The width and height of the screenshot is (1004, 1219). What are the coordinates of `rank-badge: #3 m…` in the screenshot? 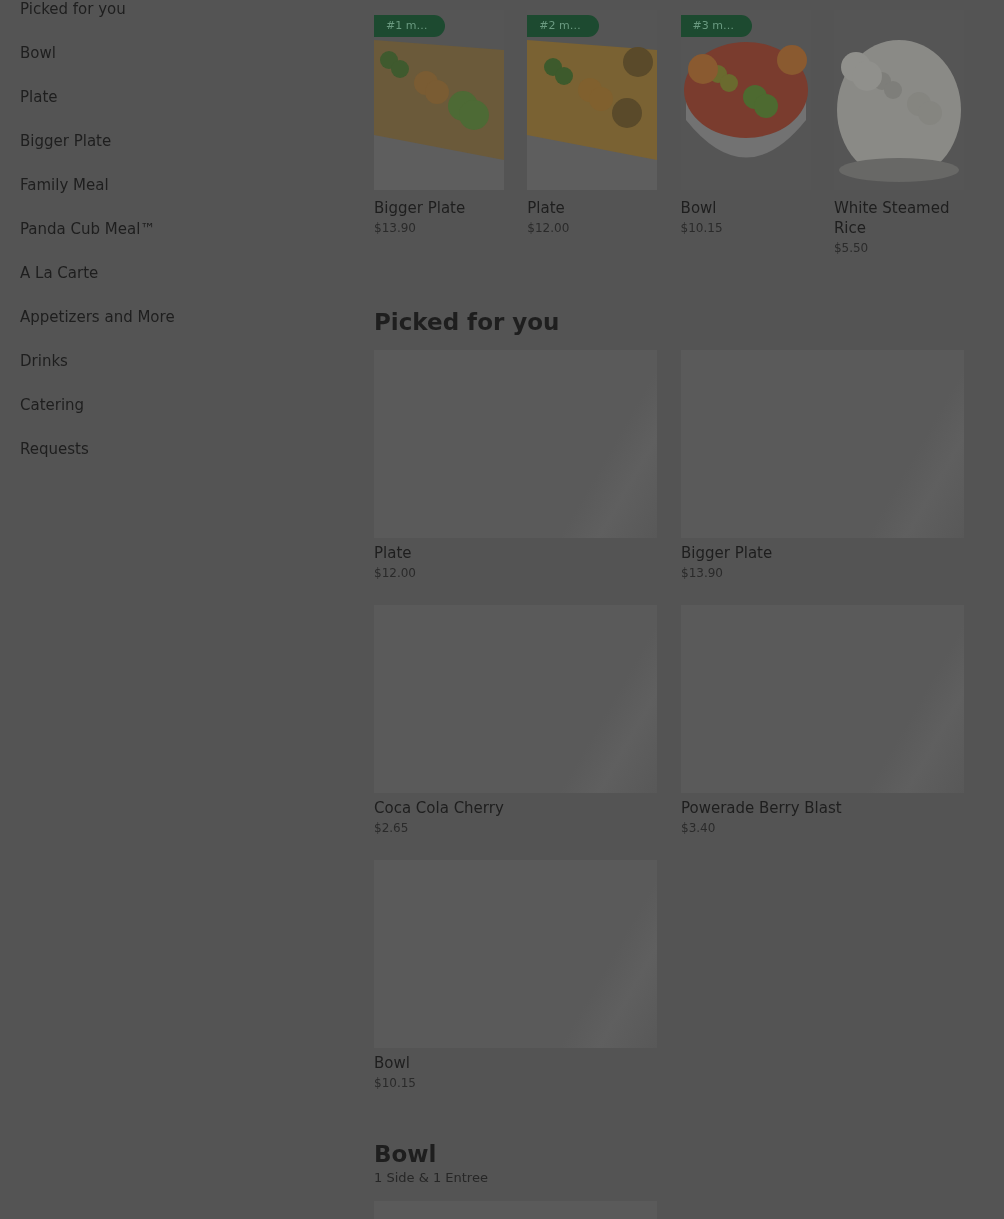 It's located at (716, 26).